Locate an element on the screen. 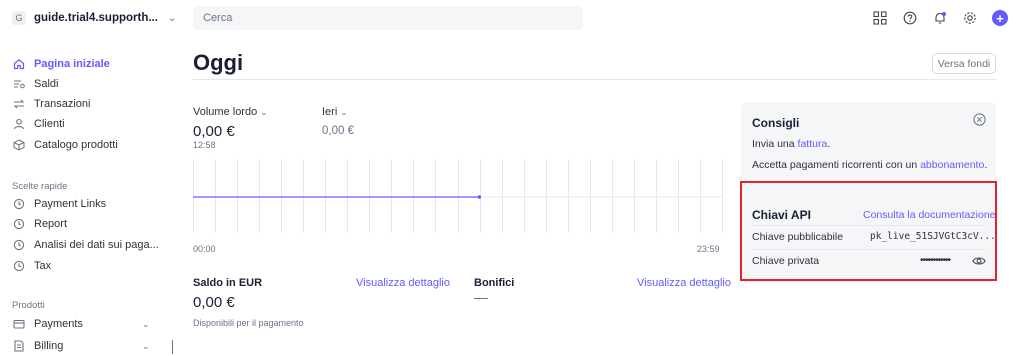 This screenshot has width=1024, height=356. sidebar-item-transactions: Transazioni is located at coordinates (51, 104).